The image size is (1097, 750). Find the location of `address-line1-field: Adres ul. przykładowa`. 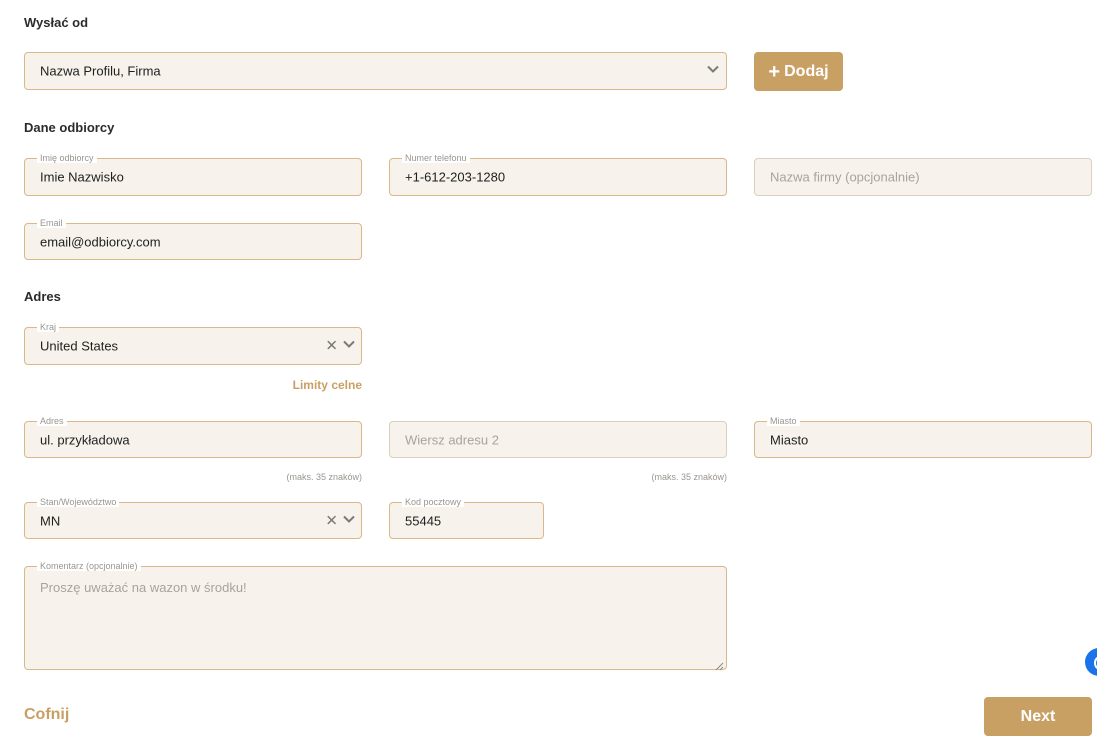

address-line1-field: Adres ul. przykładowa is located at coordinates (193, 437).